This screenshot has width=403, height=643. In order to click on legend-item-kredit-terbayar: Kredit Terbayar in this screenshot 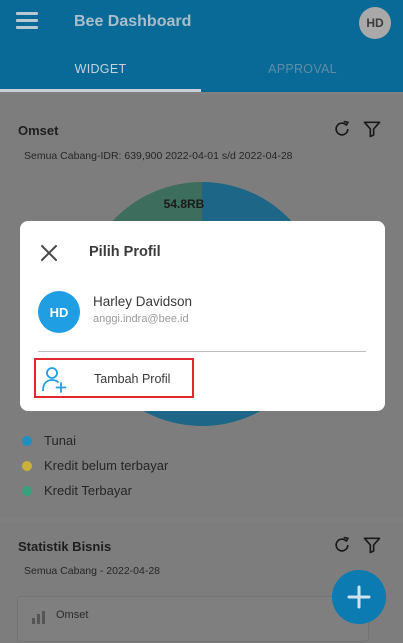, I will do `click(77, 490)`.